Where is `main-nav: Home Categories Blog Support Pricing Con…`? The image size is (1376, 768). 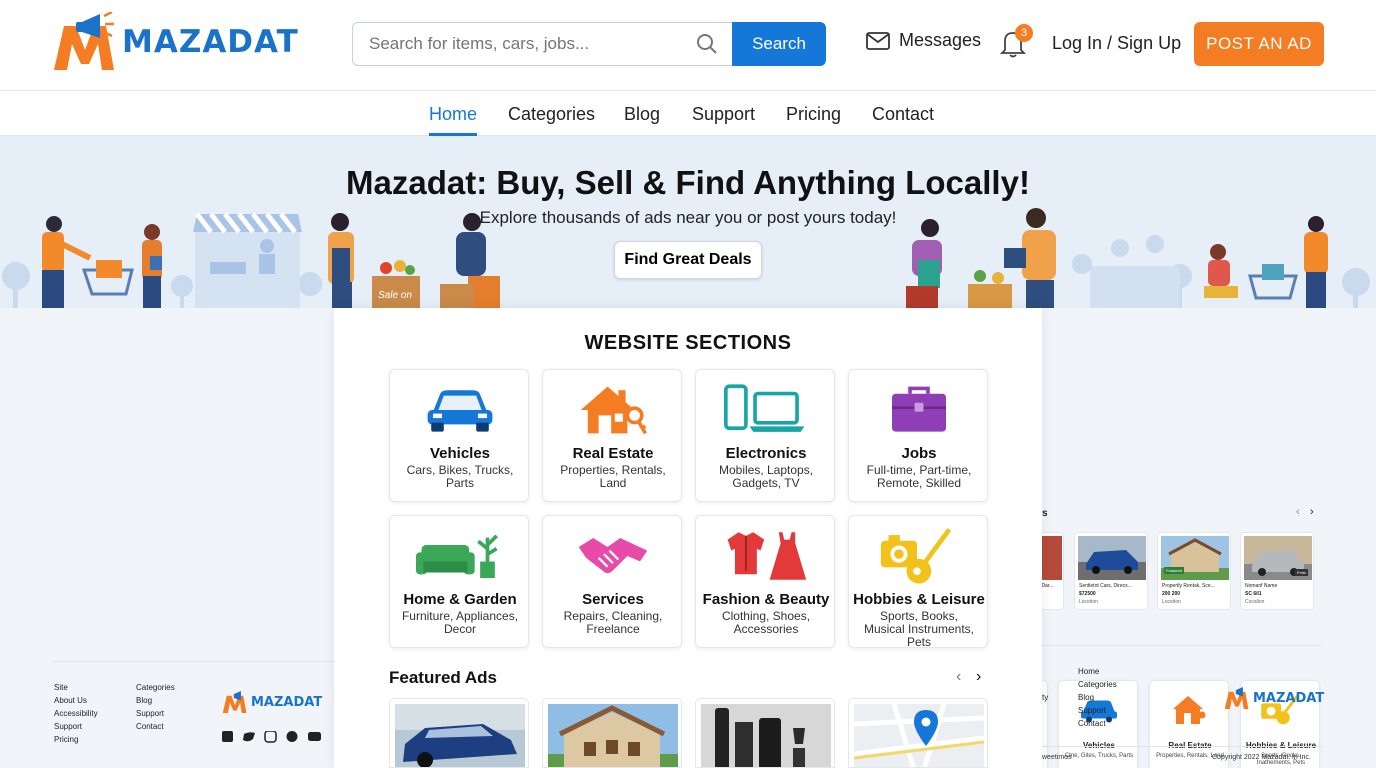 main-nav: Home Categories Blog Support Pricing Con… is located at coordinates (688, 113).